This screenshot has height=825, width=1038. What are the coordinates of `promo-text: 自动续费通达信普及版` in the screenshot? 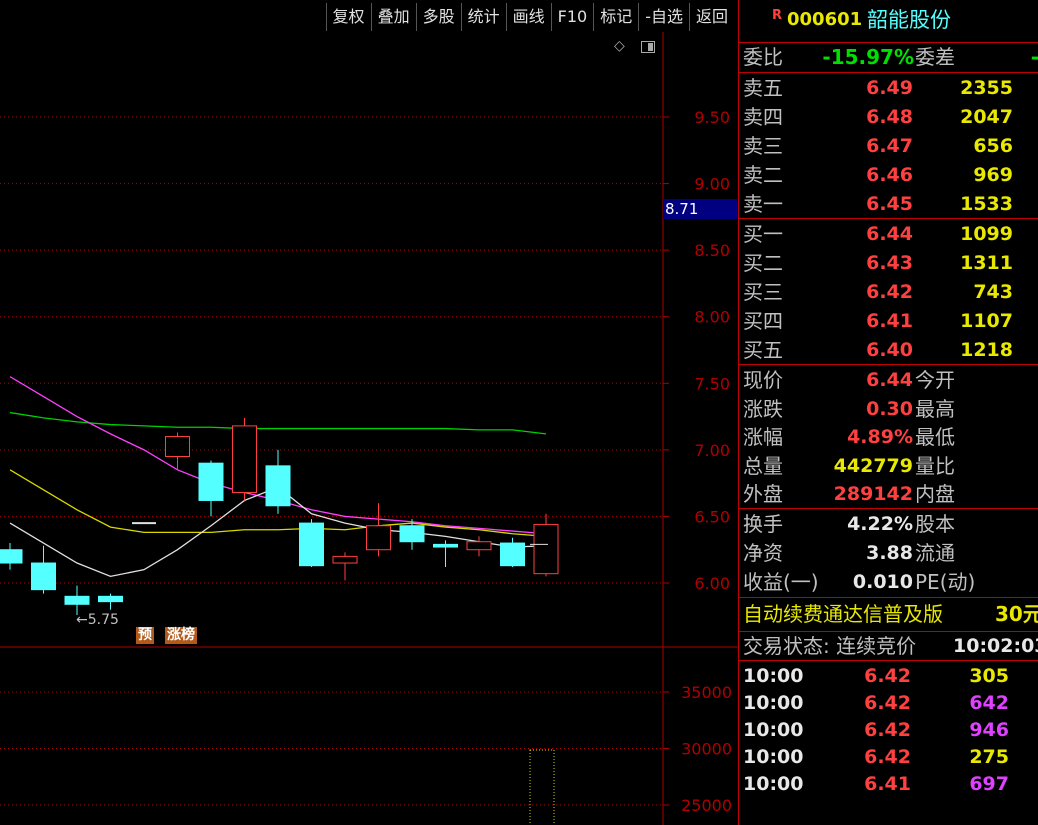 It's located at (843, 614).